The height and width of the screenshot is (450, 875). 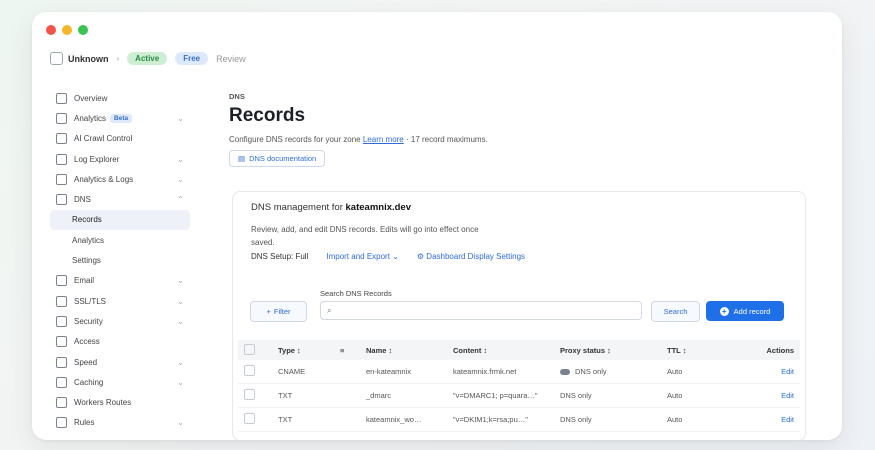 What do you see at coordinates (403, 395) in the screenshot?
I see `cell-name: _dmarc` at bounding box center [403, 395].